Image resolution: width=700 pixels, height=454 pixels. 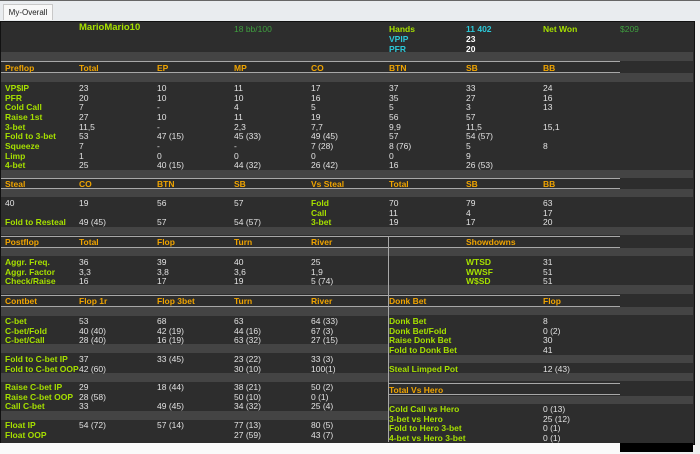 I want to click on stat-value: 54 (57), so click(x=247, y=222).